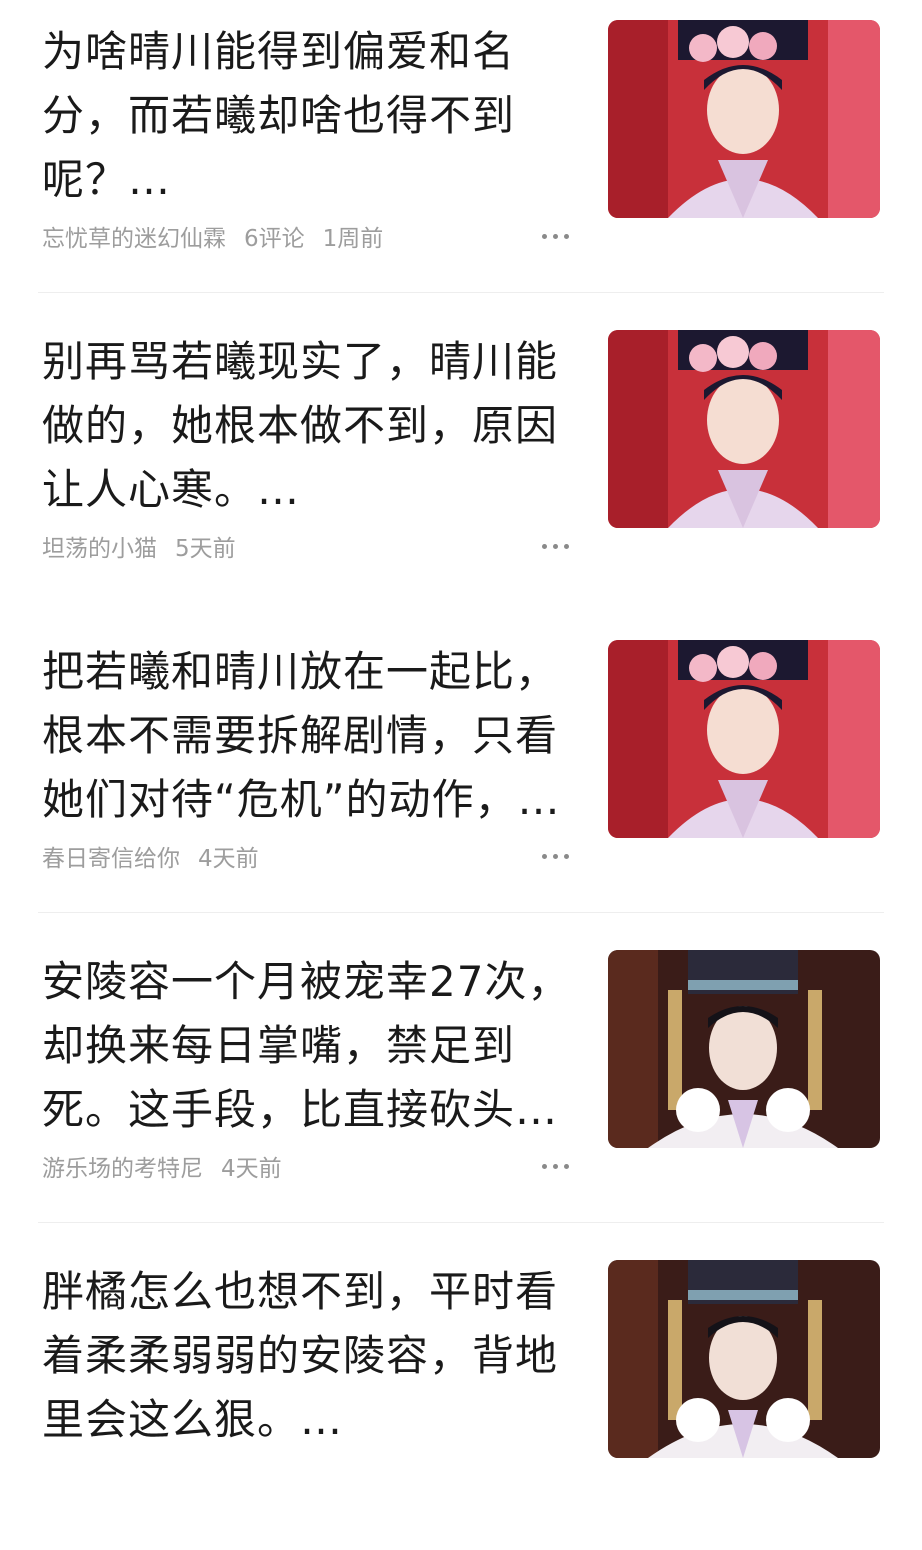  I want to click on article-time: 5天前, so click(205, 549).